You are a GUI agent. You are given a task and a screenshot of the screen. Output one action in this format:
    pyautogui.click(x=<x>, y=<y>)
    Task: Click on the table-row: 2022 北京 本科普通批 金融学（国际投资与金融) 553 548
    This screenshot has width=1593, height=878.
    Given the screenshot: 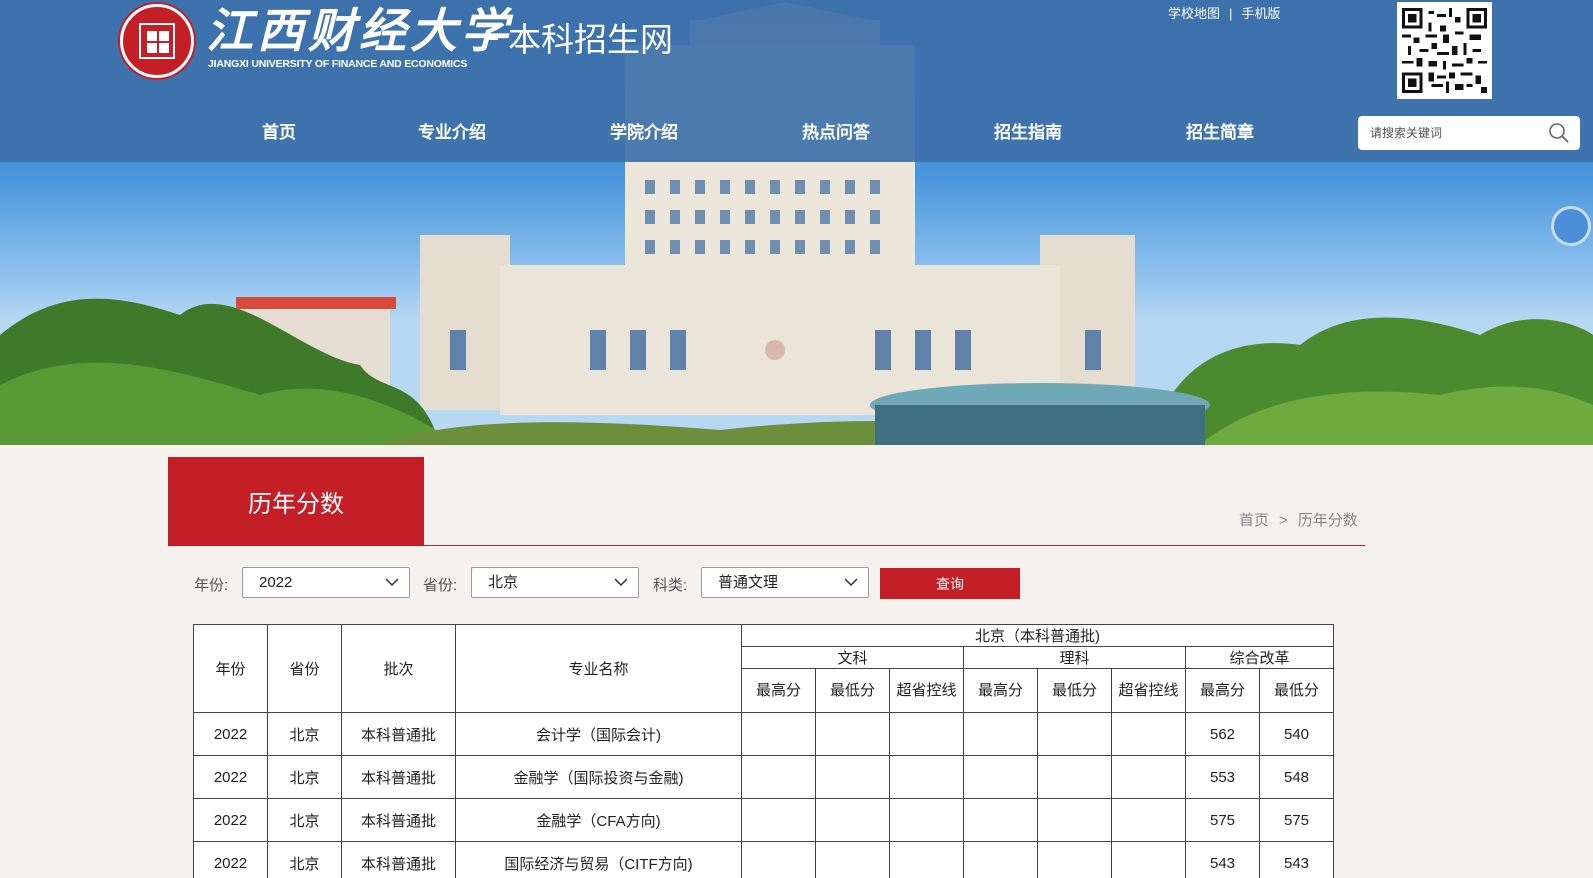 What is the action you would take?
    pyautogui.click(x=763, y=777)
    